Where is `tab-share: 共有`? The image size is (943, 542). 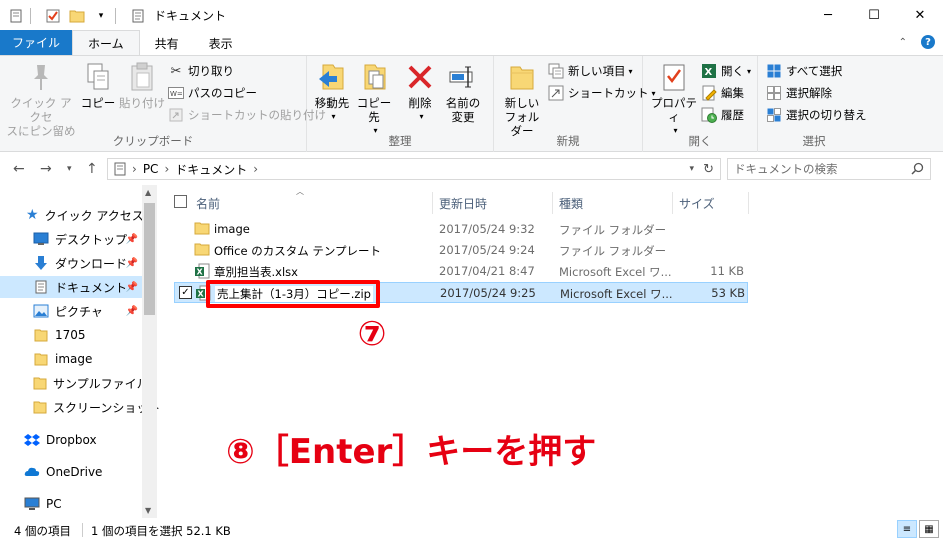 tab-share: 共有 is located at coordinates (167, 43).